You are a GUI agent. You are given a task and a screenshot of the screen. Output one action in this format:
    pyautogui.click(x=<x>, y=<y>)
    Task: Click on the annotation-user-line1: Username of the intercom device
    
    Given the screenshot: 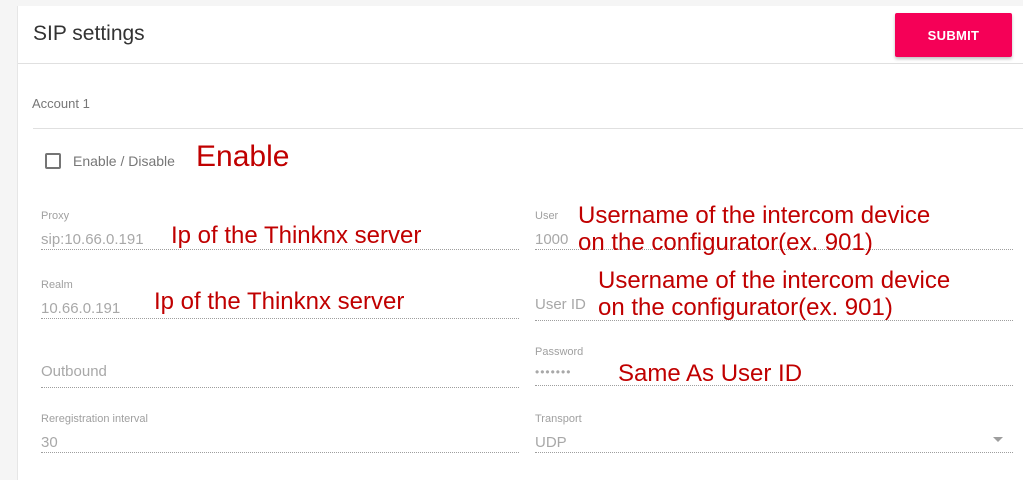 What is the action you would take?
    pyautogui.click(x=754, y=215)
    